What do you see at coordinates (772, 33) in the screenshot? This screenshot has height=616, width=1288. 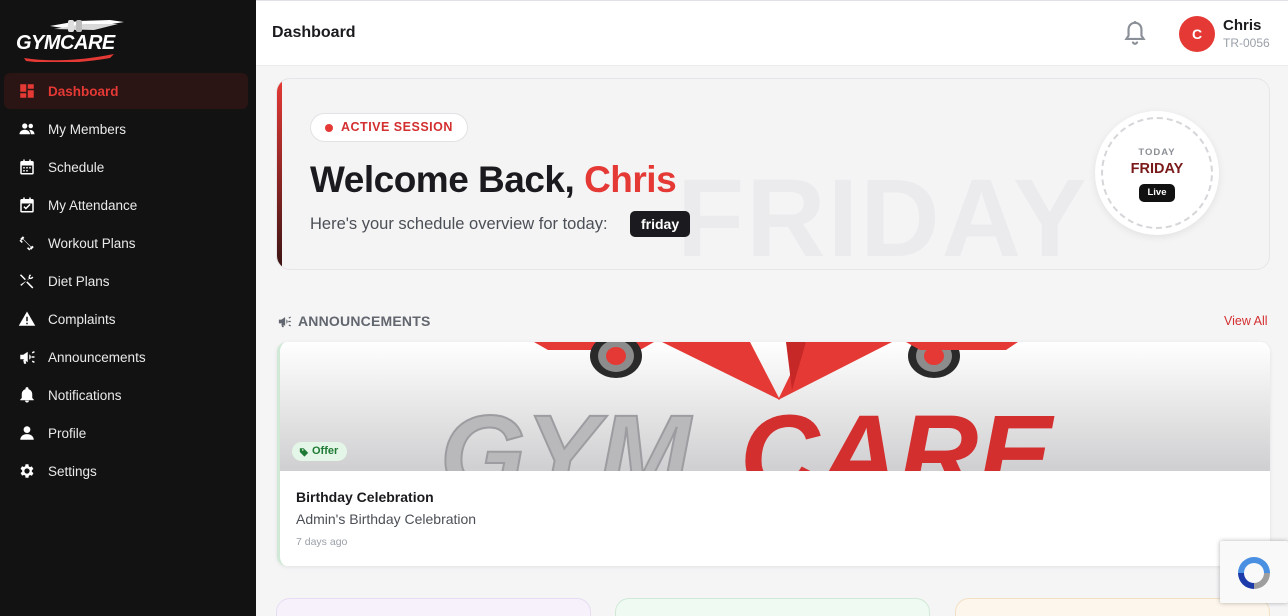 I see `top-header: Dashboard C Chris TR-0056` at bounding box center [772, 33].